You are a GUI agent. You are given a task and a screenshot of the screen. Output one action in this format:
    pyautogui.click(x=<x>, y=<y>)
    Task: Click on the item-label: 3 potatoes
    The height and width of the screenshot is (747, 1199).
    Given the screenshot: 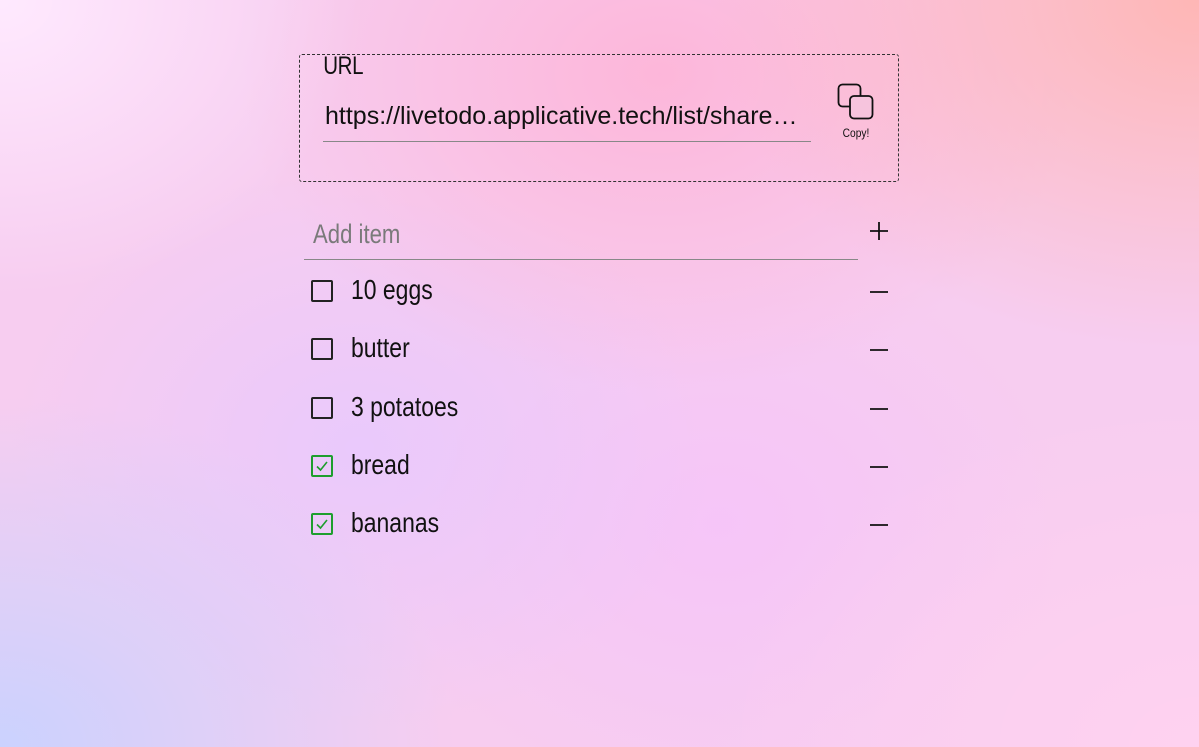 What is the action you would take?
    pyautogui.click(x=405, y=406)
    